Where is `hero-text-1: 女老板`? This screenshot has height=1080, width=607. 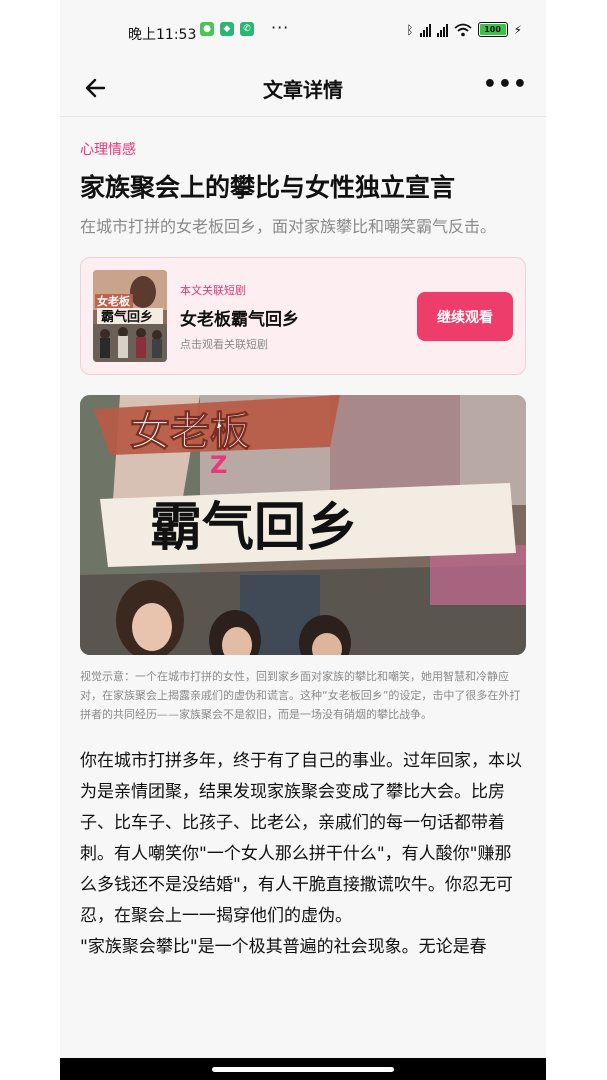
hero-text-1: 女老板 is located at coordinates (190, 432).